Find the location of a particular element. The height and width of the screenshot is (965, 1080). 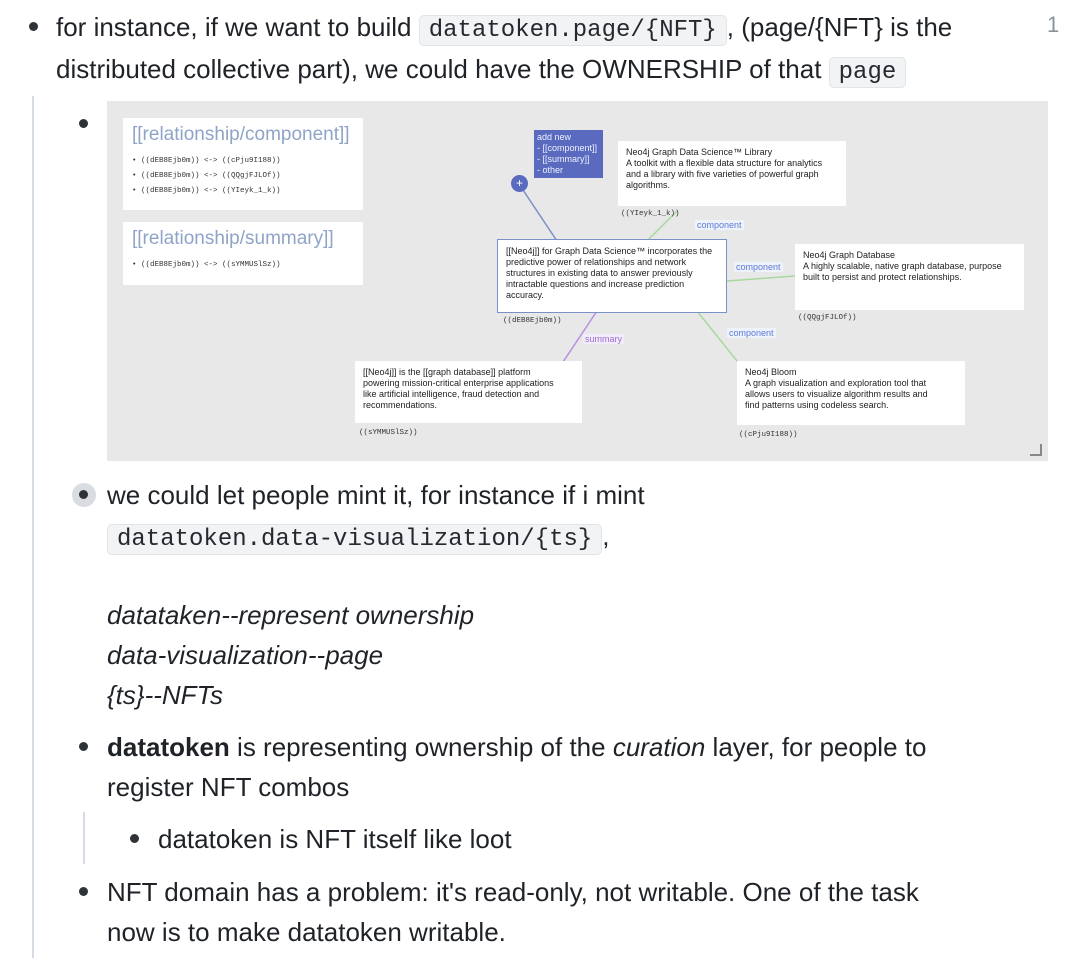

italic-line: datataken--represent ownership is located at coordinates (291, 615).